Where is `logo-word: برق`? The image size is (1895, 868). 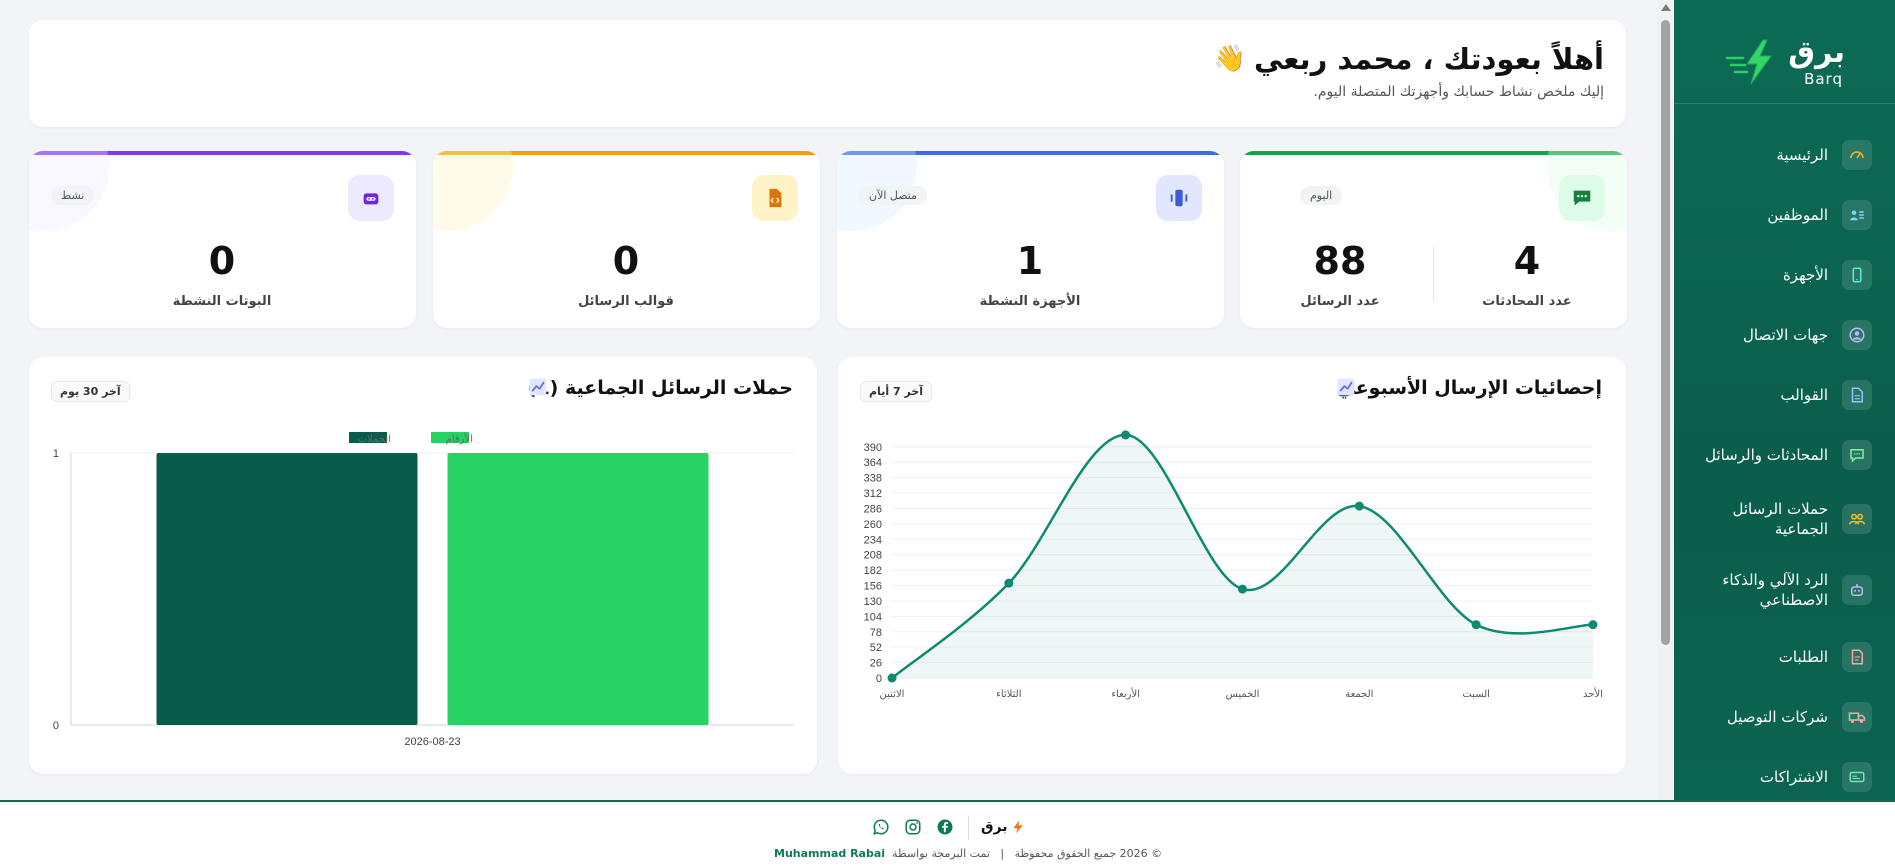 logo-word: برق is located at coordinates (1816, 52).